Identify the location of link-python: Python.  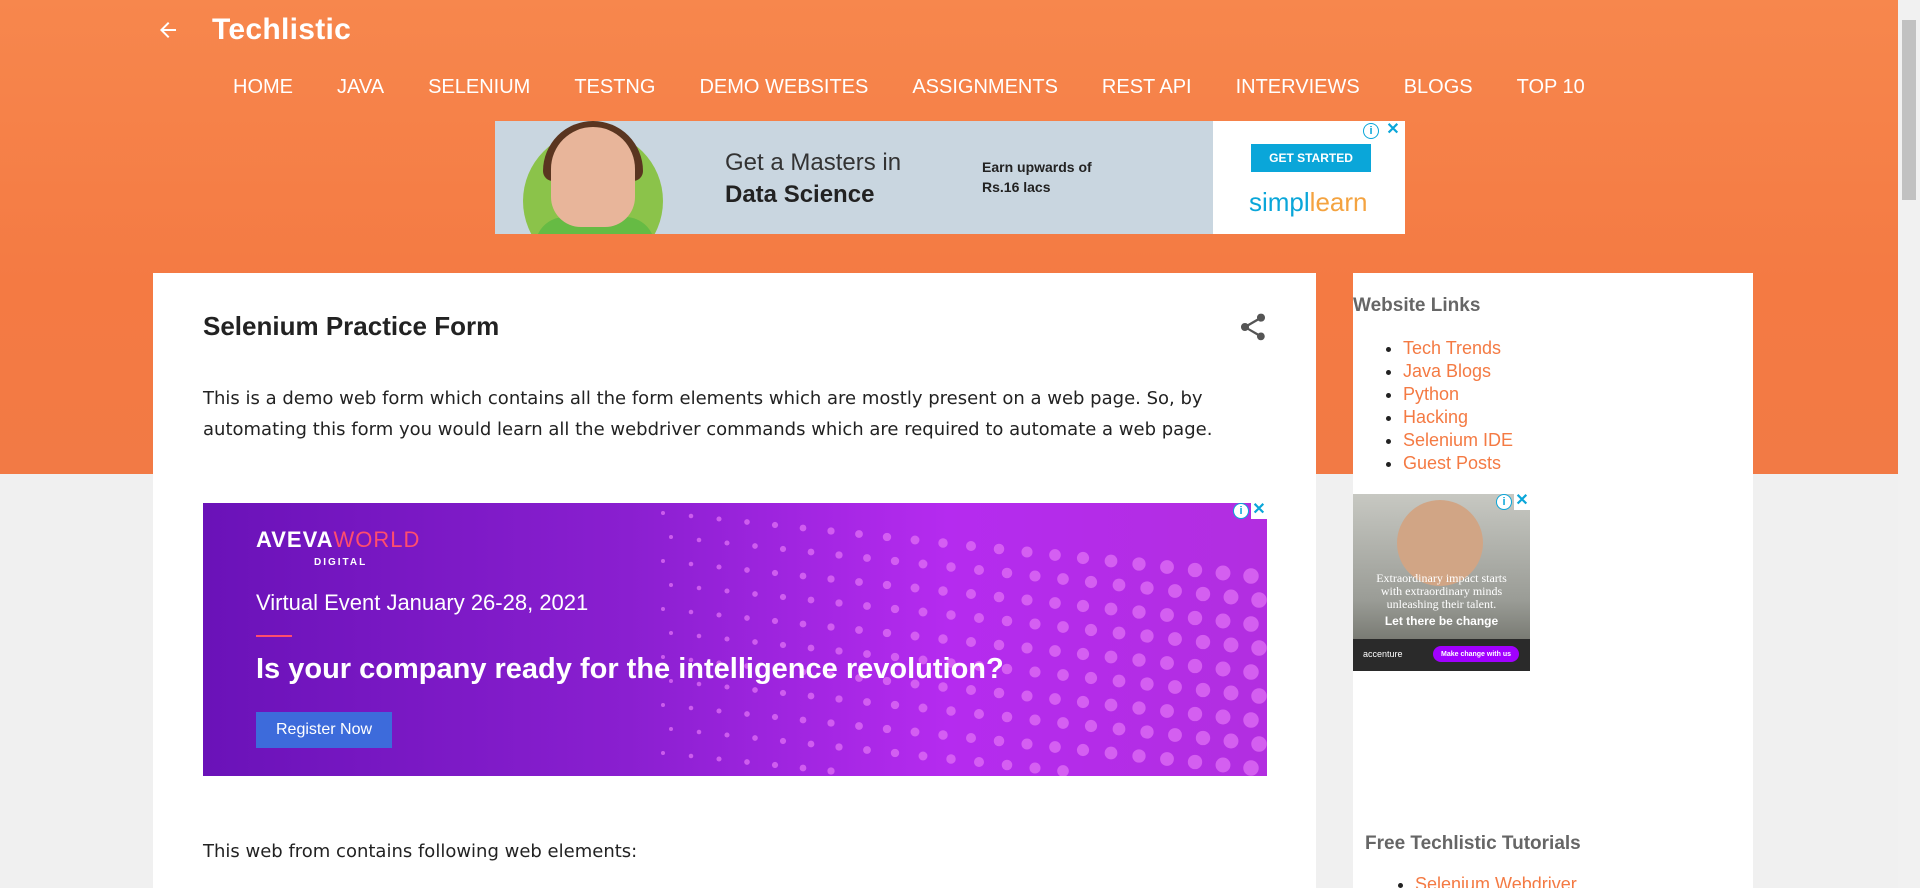
(1431, 394).